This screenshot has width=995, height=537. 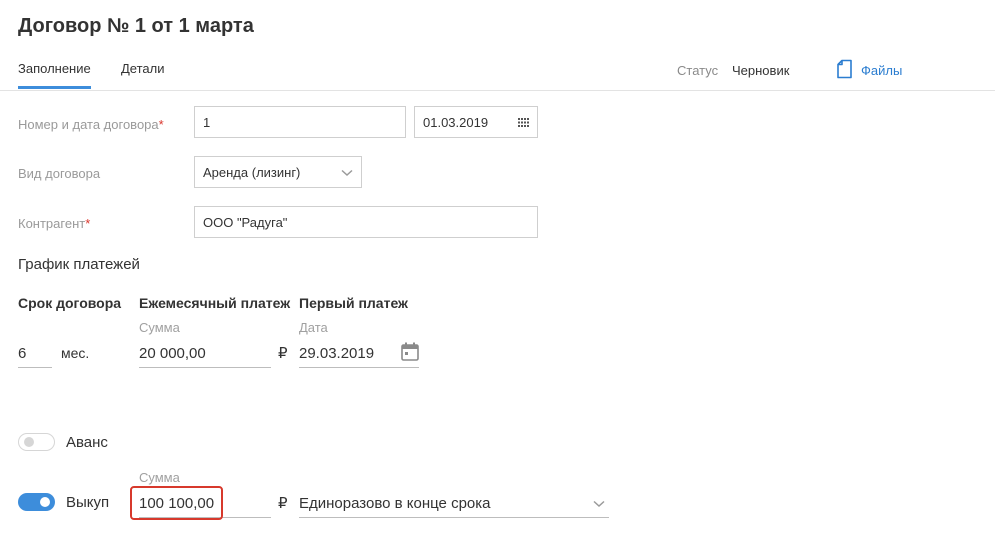 I want to click on buyout-sum-label: Сумма, so click(x=159, y=477).